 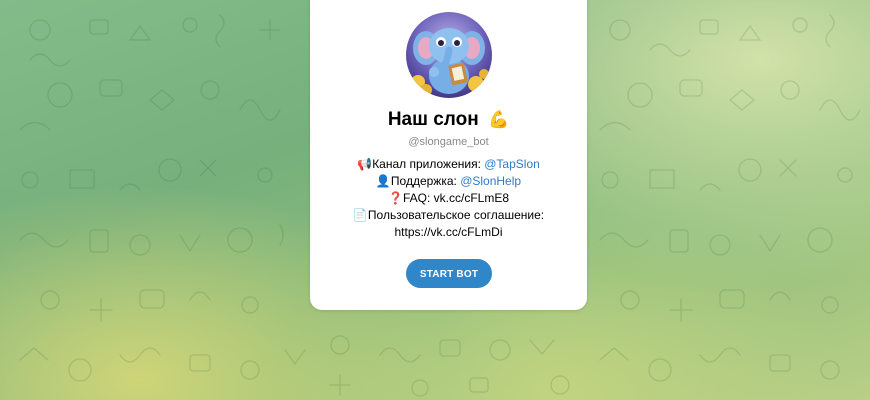 I want to click on channel-label: Канал приложения:, so click(x=428, y=164).